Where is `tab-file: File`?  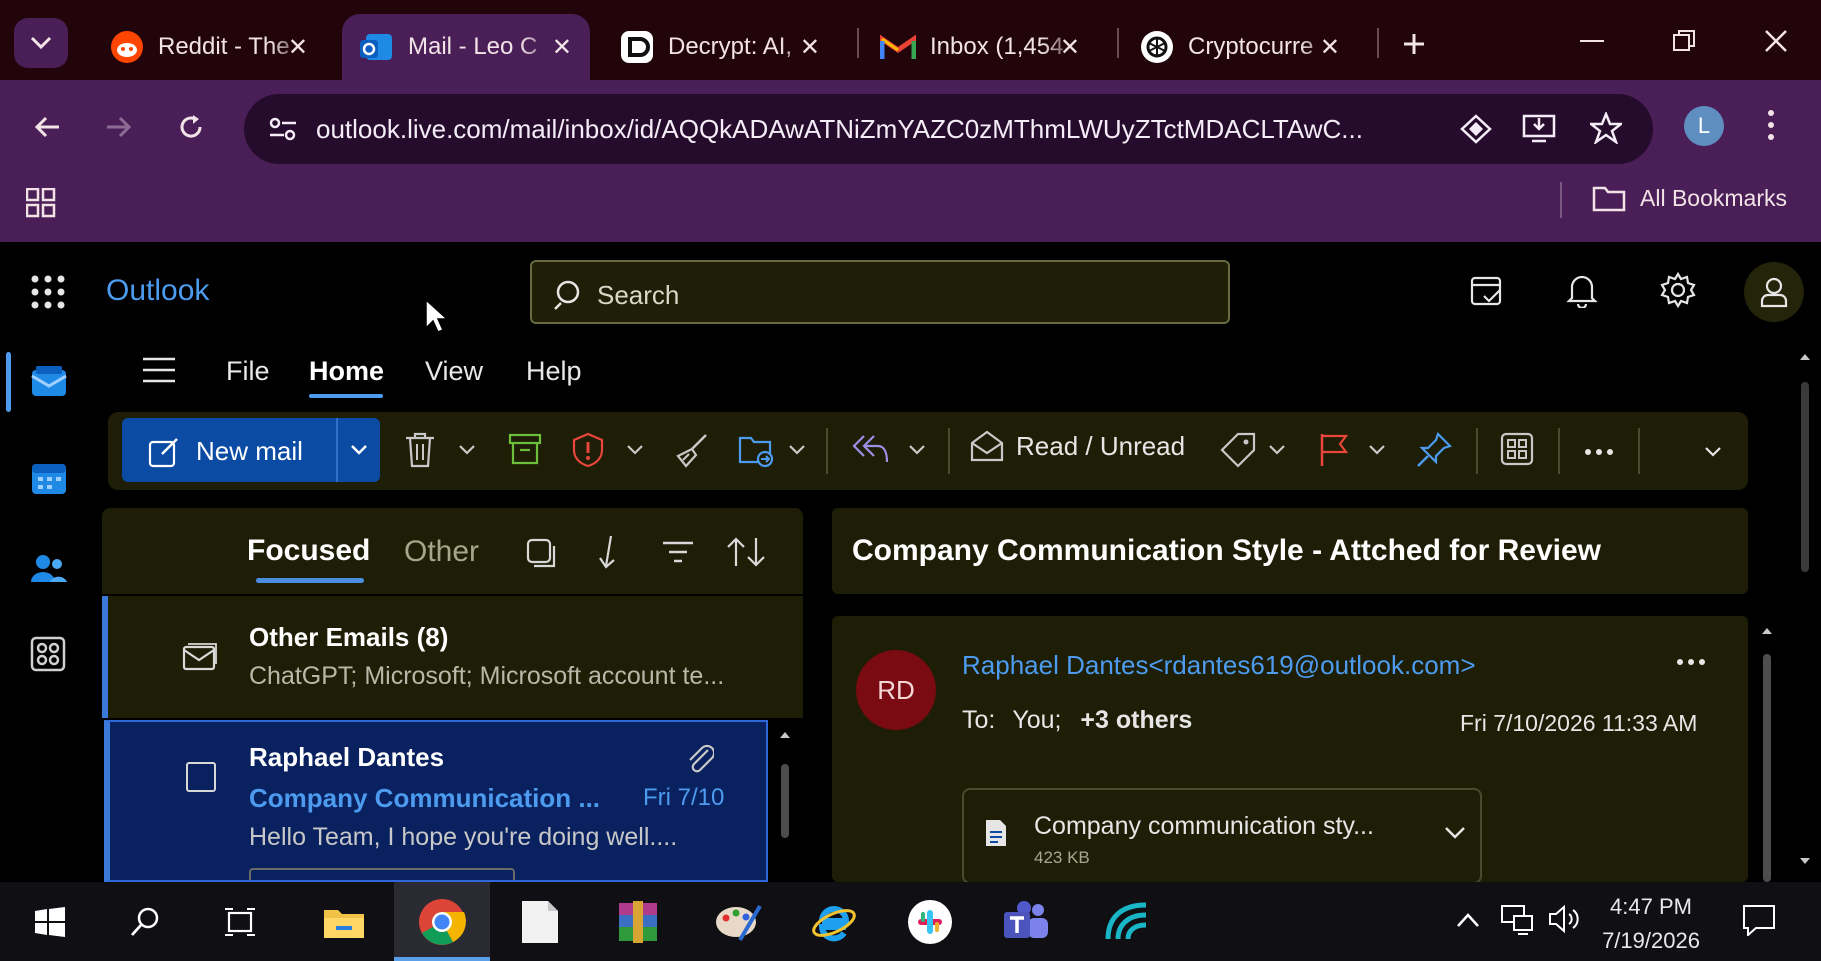 tab-file: File is located at coordinates (248, 371).